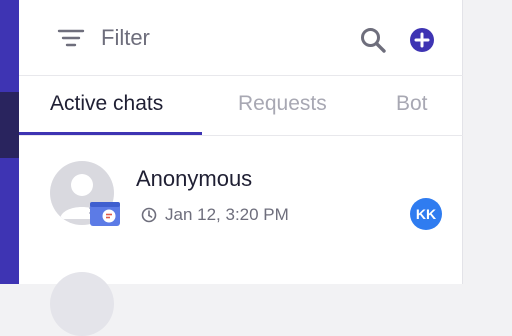 The image size is (512, 336). I want to click on chat-timestamp: Jan 12, 3:20 PM, so click(227, 214).